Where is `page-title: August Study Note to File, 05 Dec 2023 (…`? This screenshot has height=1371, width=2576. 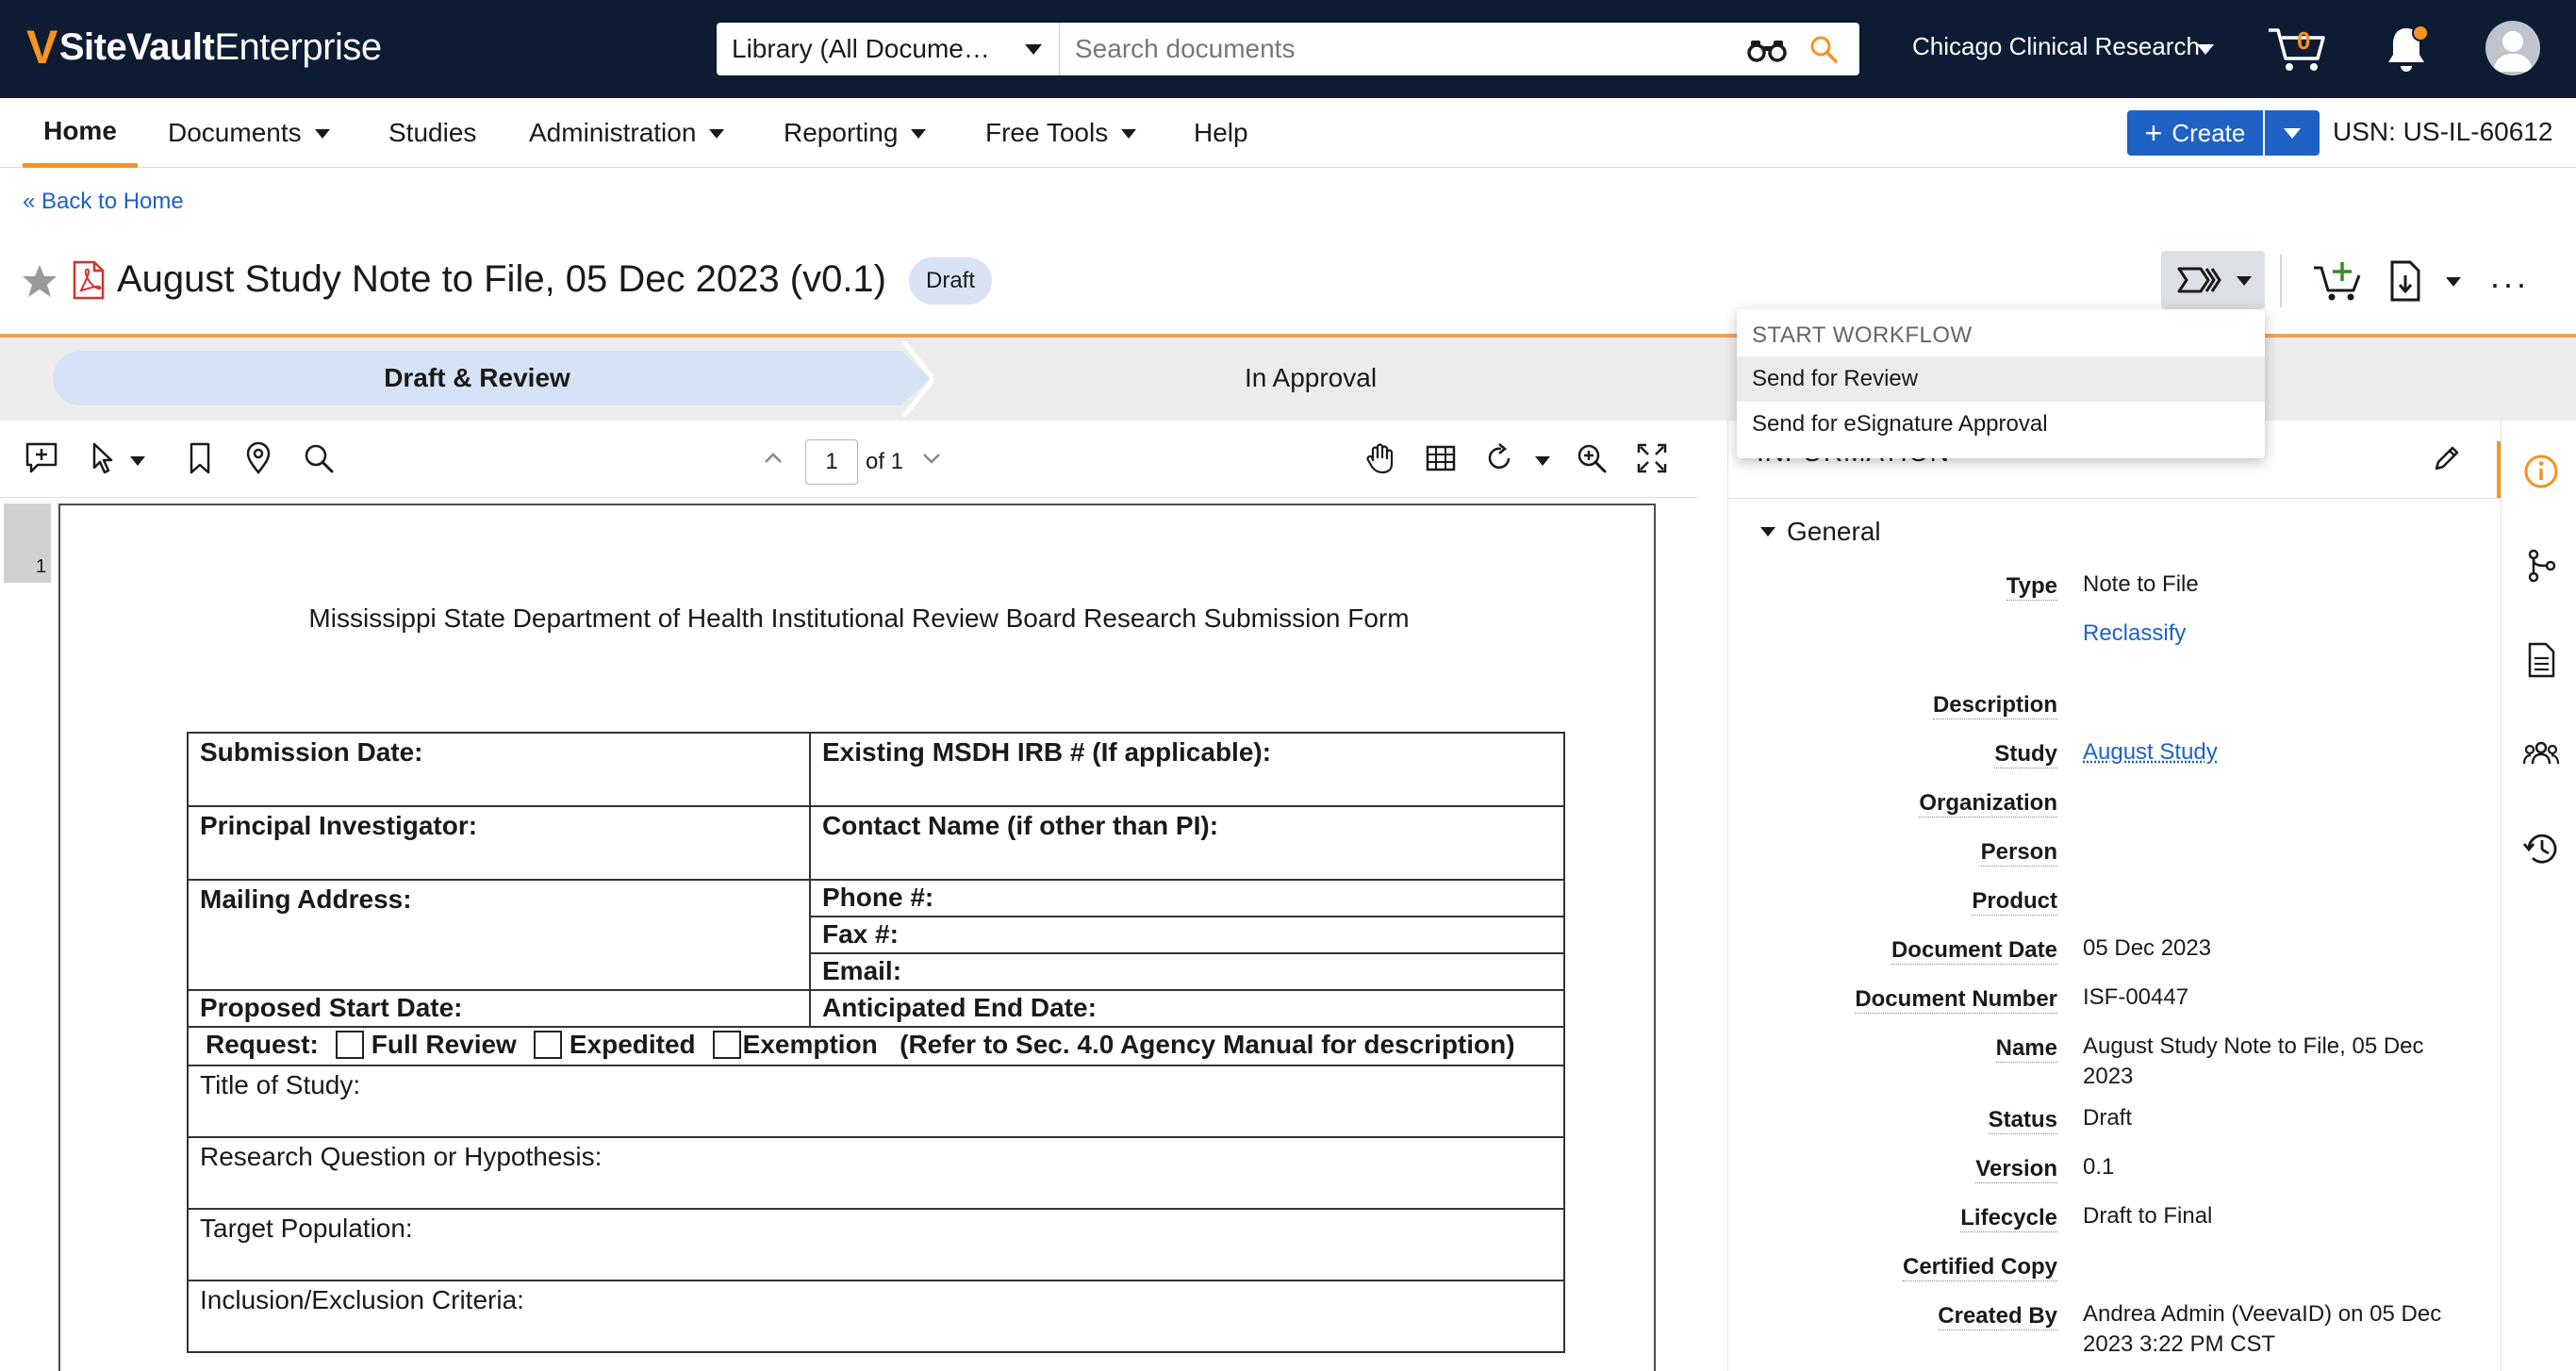 page-title: August Study Note to File, 05 Dec 2023 (… is located at coordinates (501, 279).